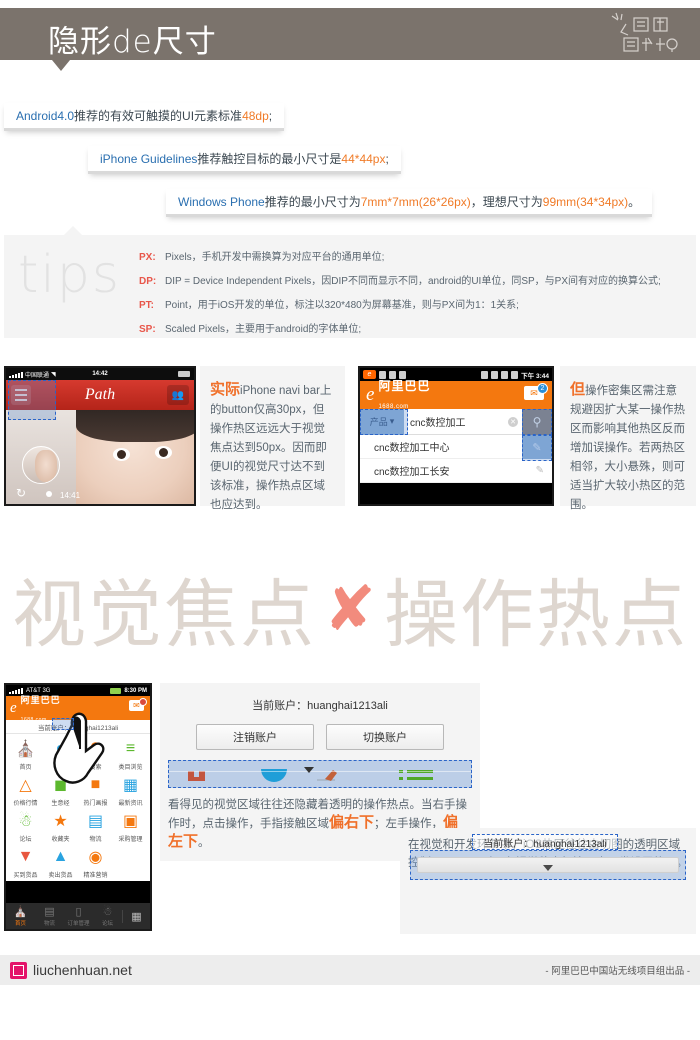 Image resolution: width=700 pixels, height=1040 pixels. I want to click on page-footer: liuchenhuan.net - 阿里巴巴中国站无线项目组出品 -, so click(350, 970).